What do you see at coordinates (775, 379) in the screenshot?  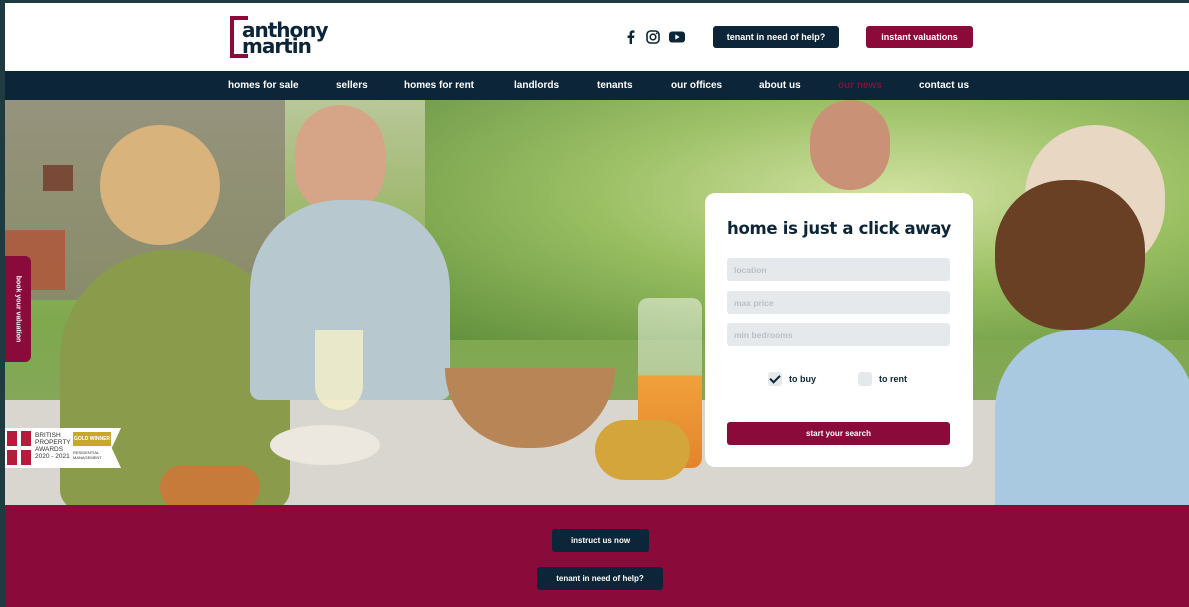 I see `checkbox-checked-icon` at bounding box center [775, 379].